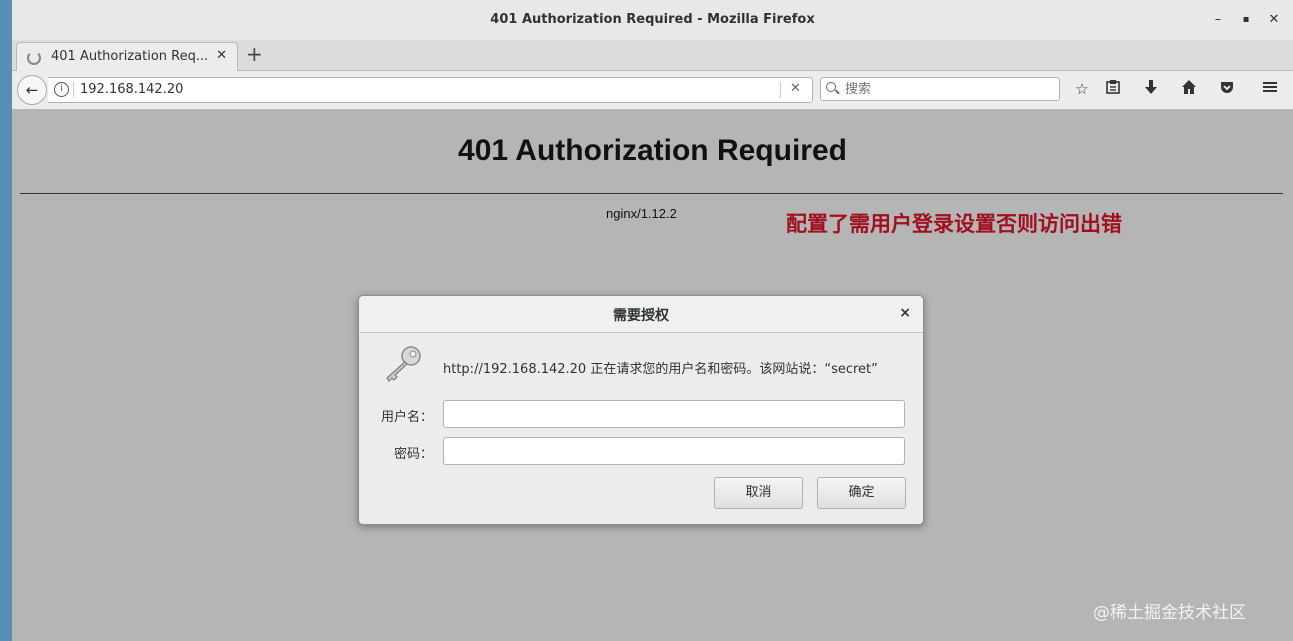 This screenshot has height=641, width=1293. I want to click on dialog-titlebar: 需要授权 ×, so click(641, 314).